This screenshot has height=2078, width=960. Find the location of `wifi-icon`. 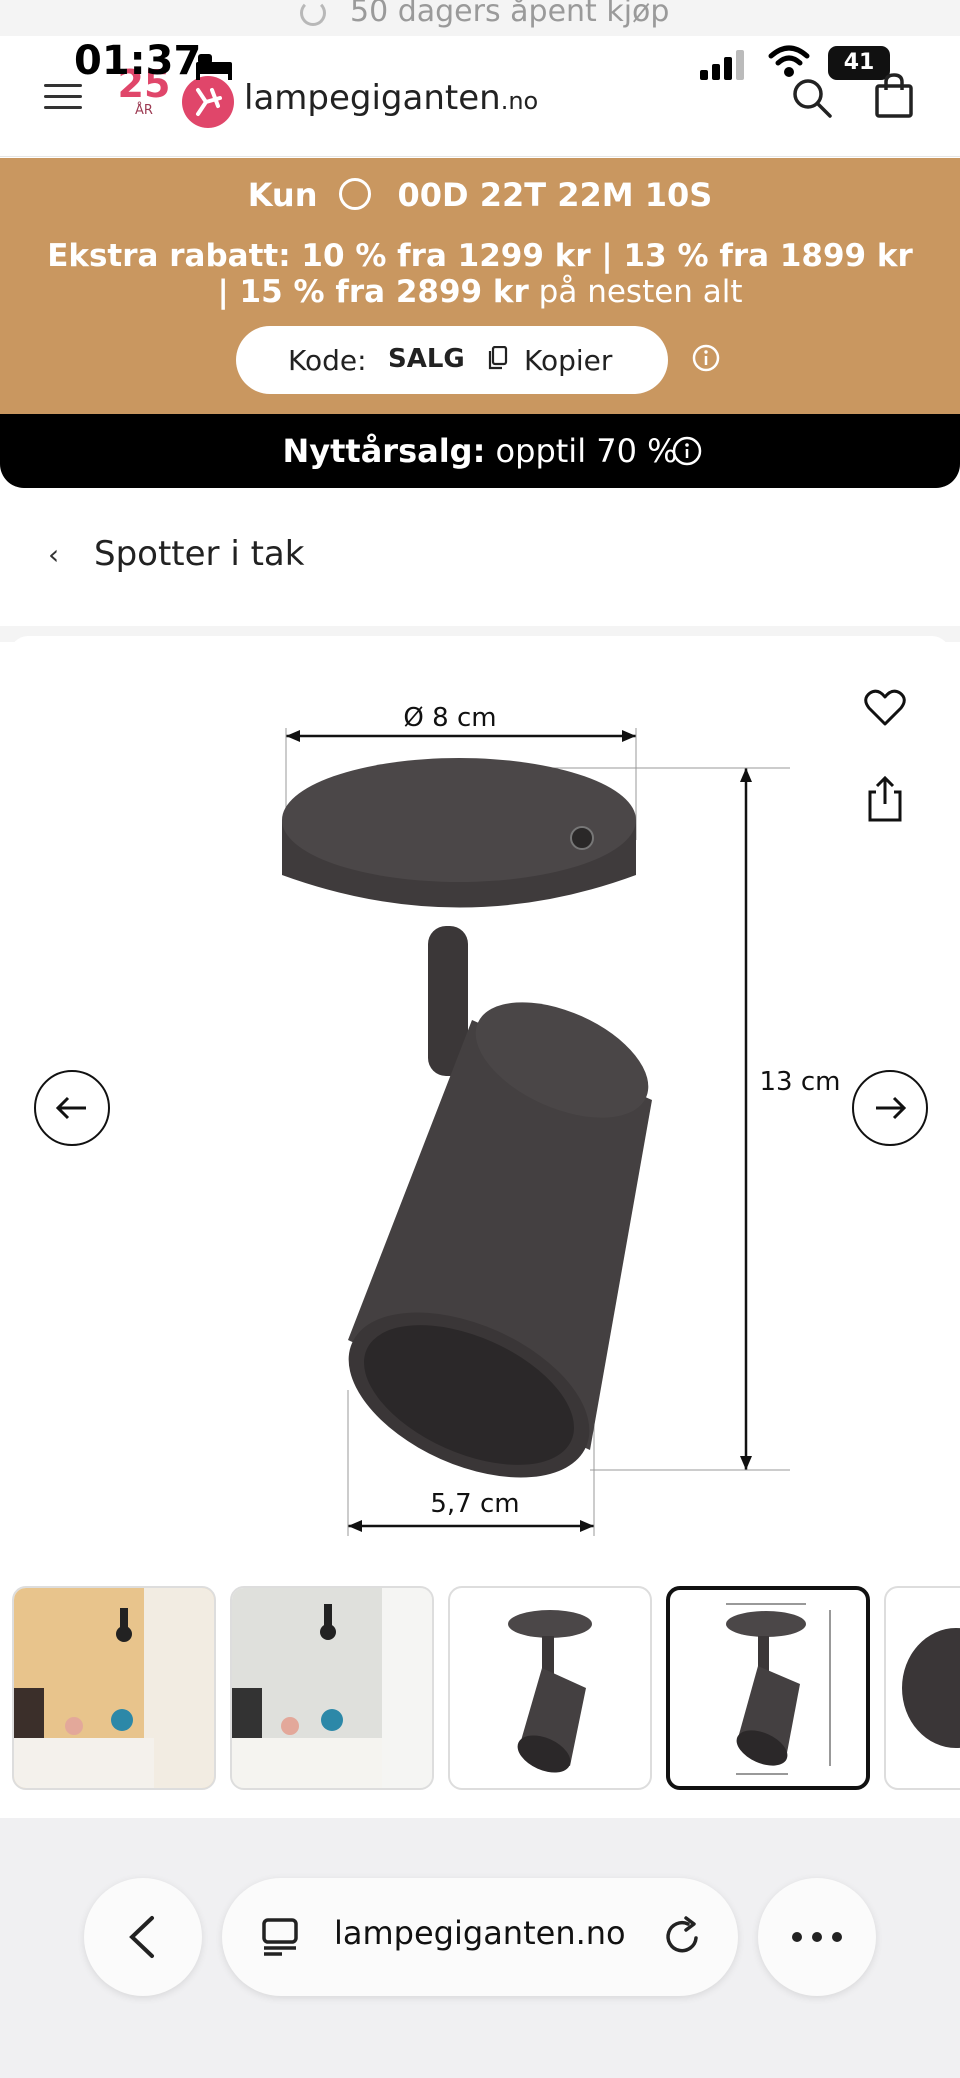

wifi-icon is located at coordinates (789, 62).